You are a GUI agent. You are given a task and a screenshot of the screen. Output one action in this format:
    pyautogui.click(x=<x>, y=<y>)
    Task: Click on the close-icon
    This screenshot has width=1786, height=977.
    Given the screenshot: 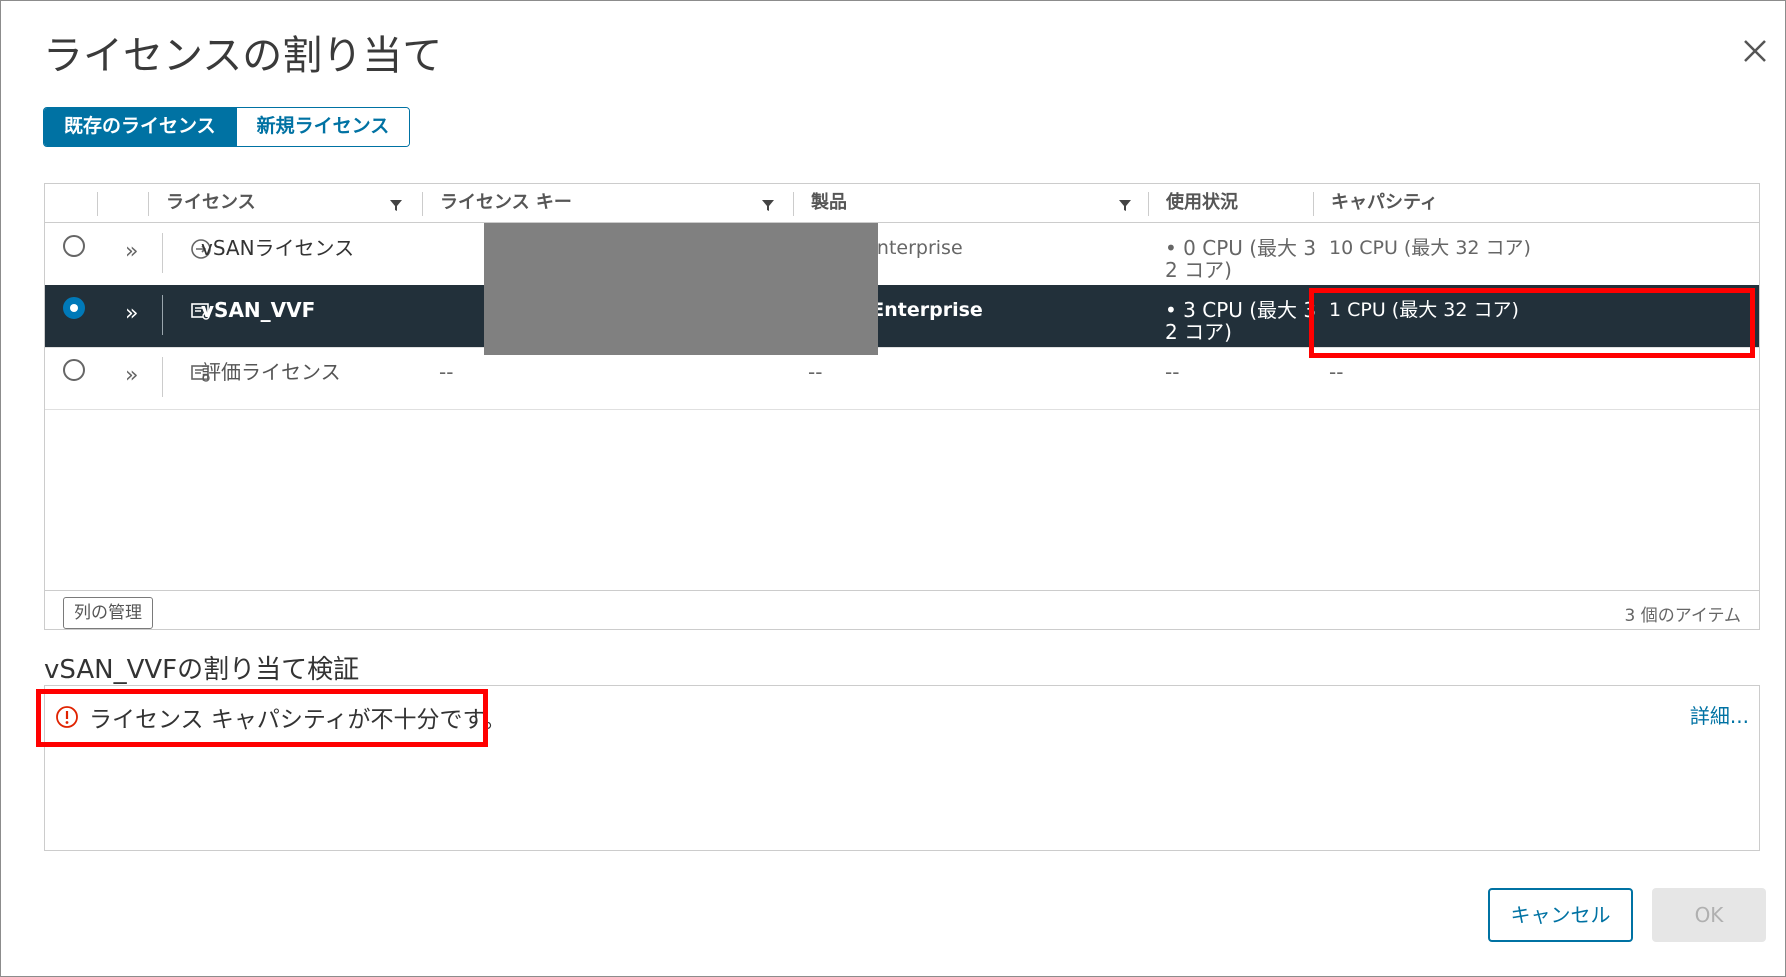 What is the action you would take?
    pyautogui.click(x=1755, y=51)
    